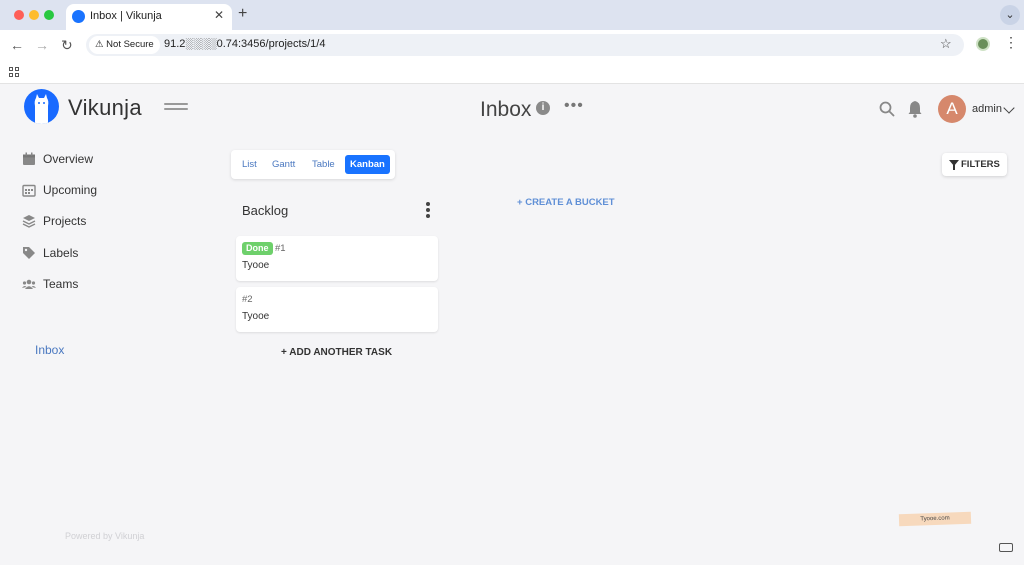  I want to click on add-task-button: + ADD ANOTHER TASK, so click(336, 352).